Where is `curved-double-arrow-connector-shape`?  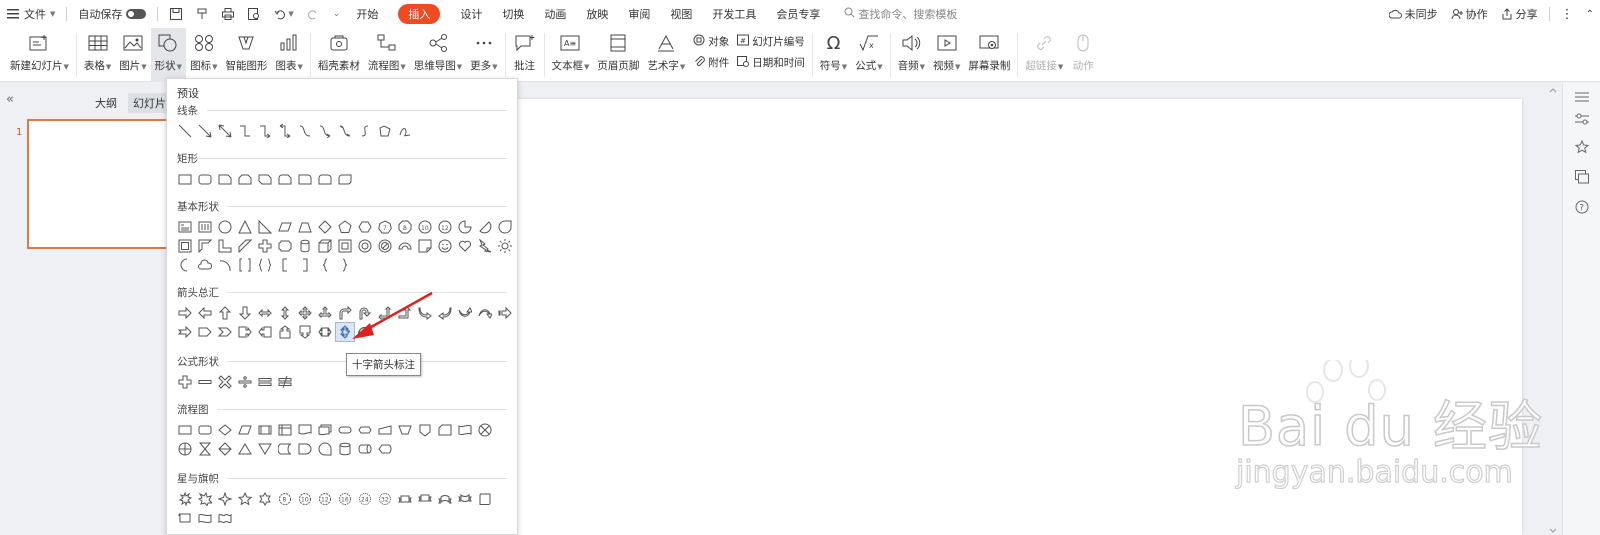 curved-double-arrow-connector-shape is located at coordinates (345, 131).